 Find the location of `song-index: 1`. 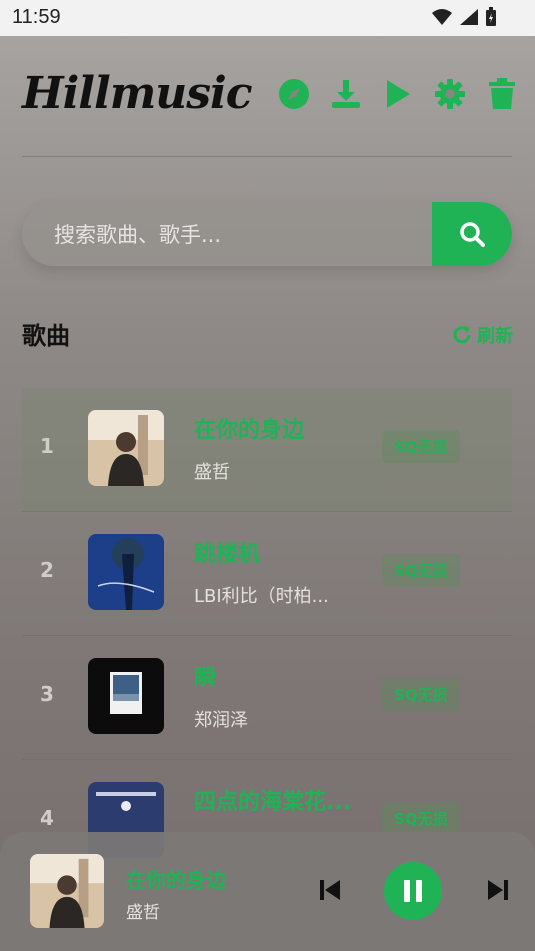

song-index: 1 is located at coordinates (47, 446).